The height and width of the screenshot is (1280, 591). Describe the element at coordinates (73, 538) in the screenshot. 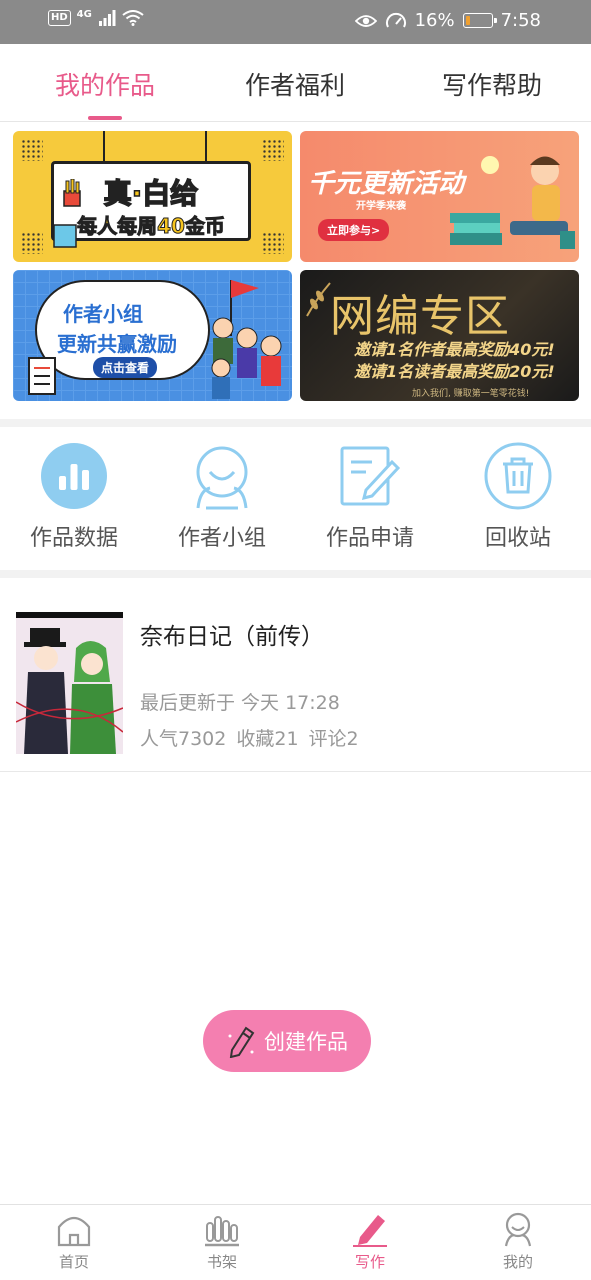

I see `action-label: 作品数据` at that location.